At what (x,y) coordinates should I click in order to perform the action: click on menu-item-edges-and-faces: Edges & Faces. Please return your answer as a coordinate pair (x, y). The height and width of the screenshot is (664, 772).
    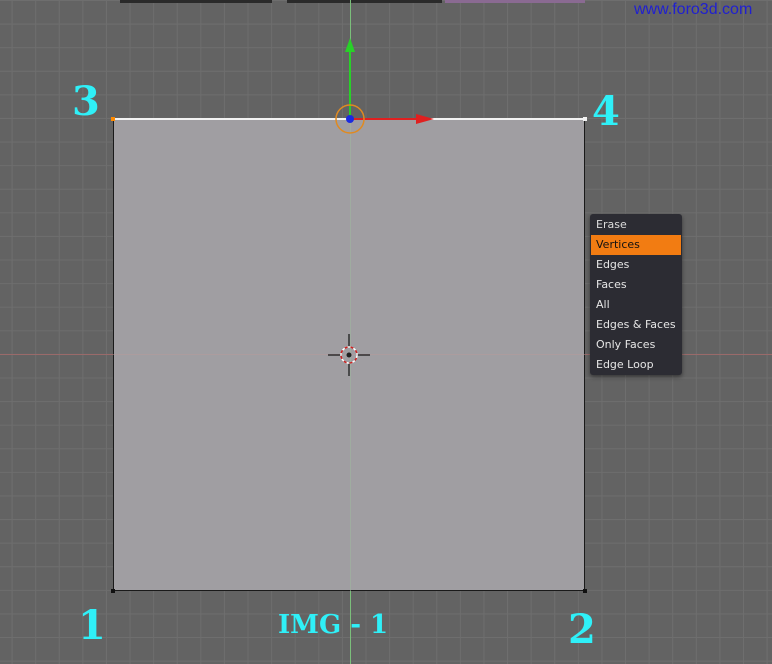
    Looking at the image, I should click on (636, 325).